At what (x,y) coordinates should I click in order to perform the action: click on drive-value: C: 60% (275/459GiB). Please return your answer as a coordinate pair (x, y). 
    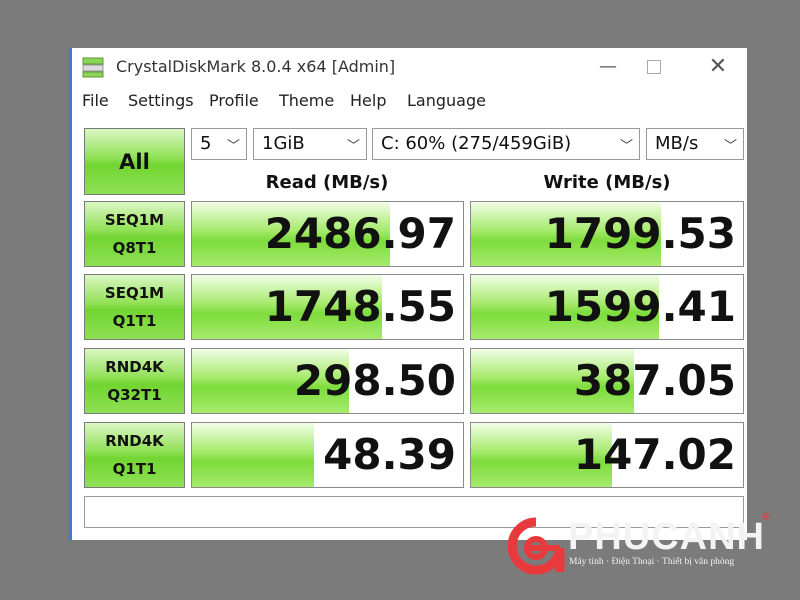
    Looking at the image, I should click on (476, 143).